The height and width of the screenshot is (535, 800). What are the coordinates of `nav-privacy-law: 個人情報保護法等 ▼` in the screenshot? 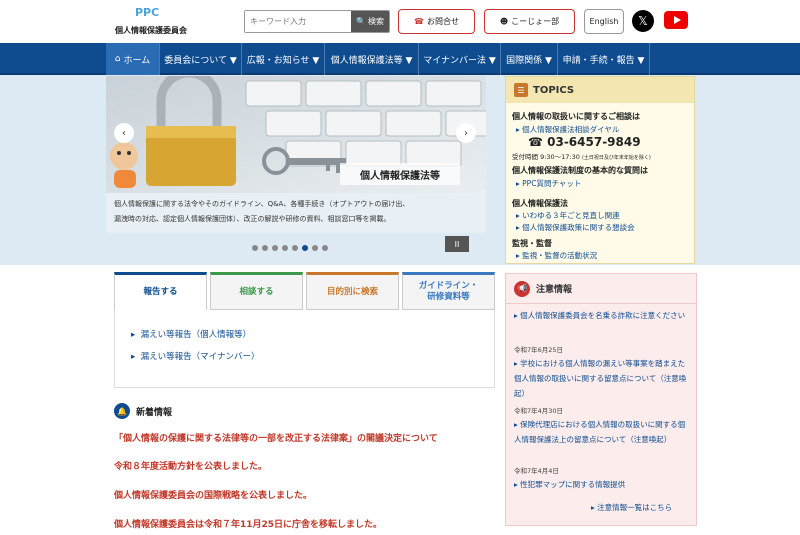 It's located at (372, 59).